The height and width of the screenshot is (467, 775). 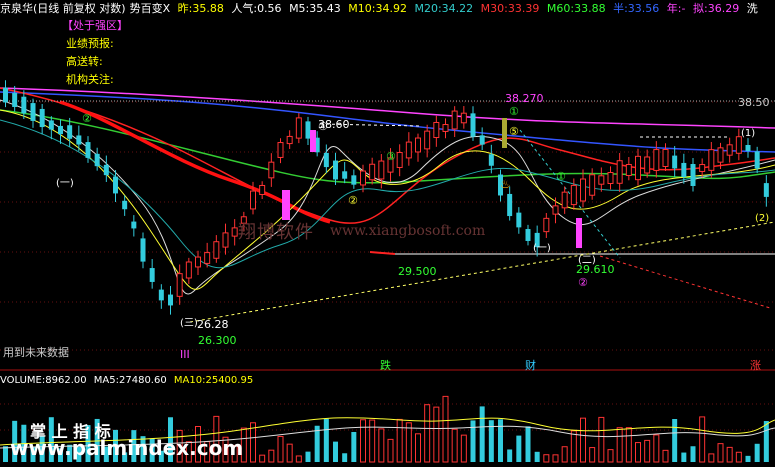 What do you see at coordinates (36, 352) in the screenshot?
I see `future-data-note: 用到未来数据` at bounding box center [36, 352].